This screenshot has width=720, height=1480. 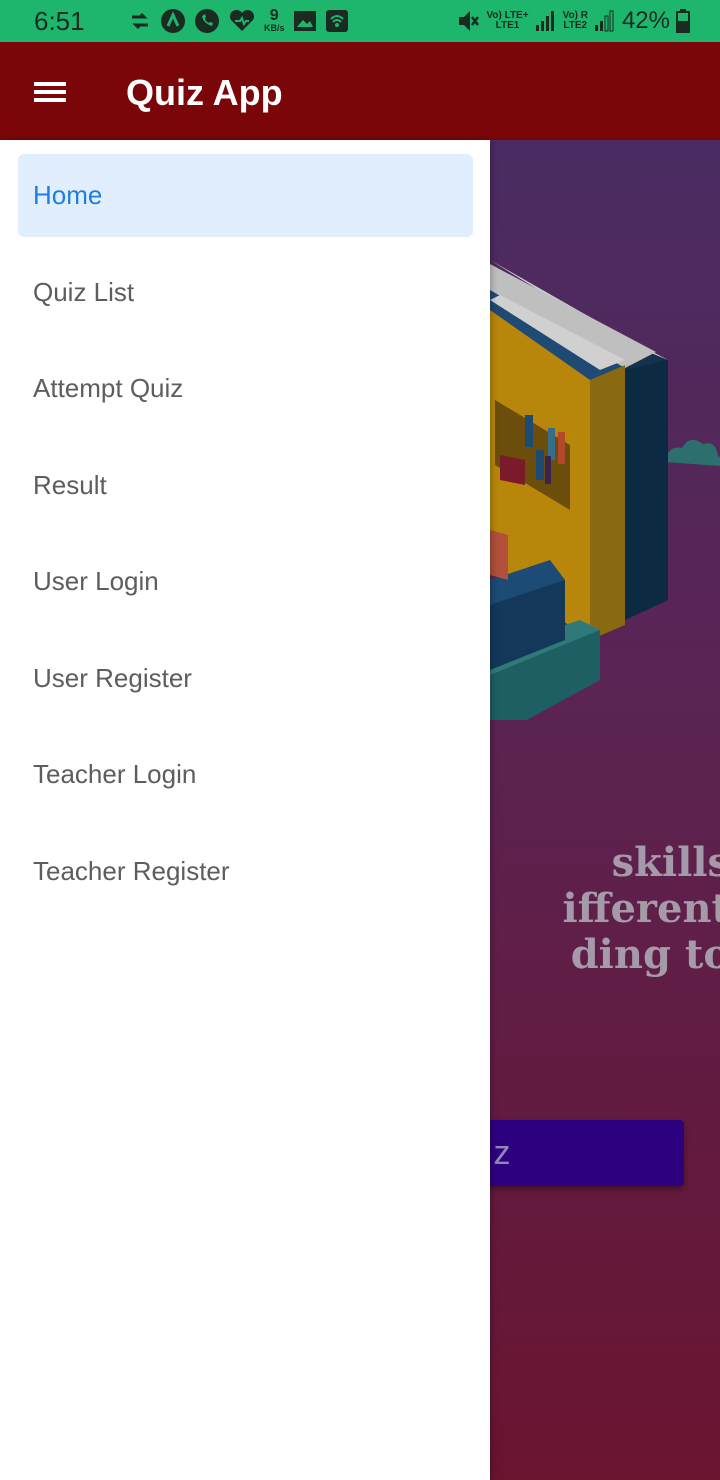 I want to click on signal-icon-sim2, so click(x=604, y=21).